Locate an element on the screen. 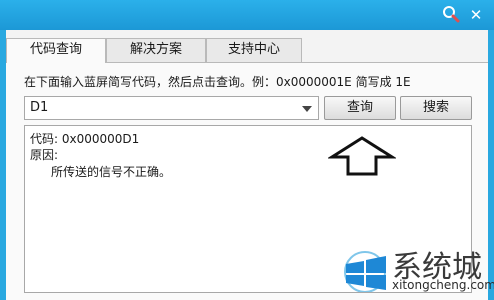 This screenshot has height=300, width=494. result-reason-label: 原因: is located at coordinates (44, 155).